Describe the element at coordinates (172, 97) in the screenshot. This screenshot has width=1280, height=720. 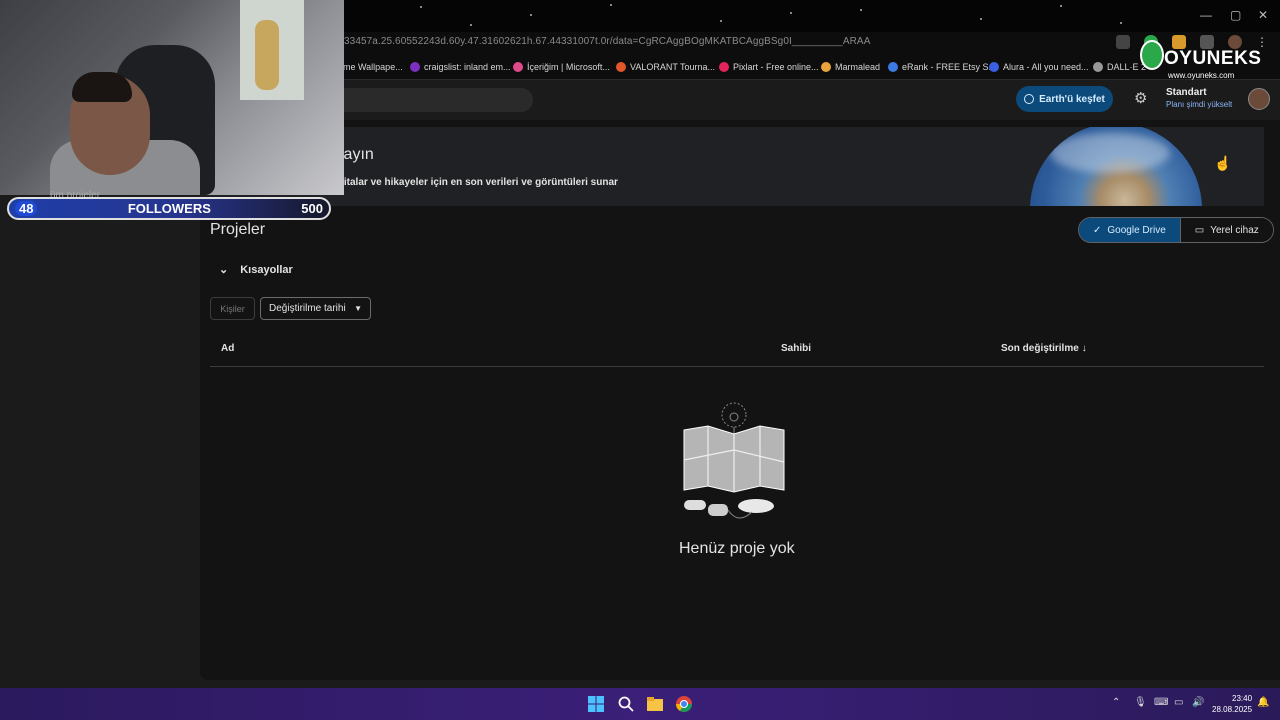
I see `webcam-overlay` at that location.